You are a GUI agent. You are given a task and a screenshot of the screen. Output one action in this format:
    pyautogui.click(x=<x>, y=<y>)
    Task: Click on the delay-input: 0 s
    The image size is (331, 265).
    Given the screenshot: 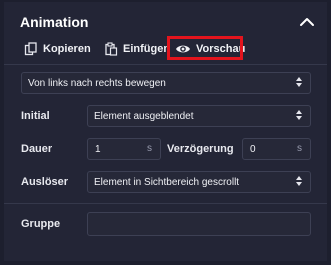 What is the action you would take?
    pyautogui.click(x=276, y=149)
    